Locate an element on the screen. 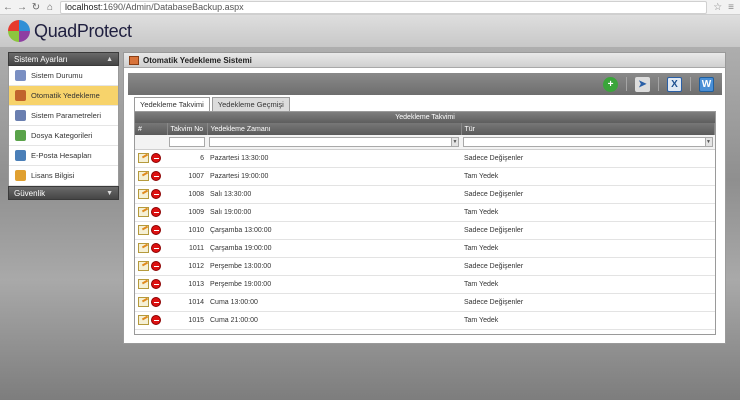 The image size is (740, 400). table-row: 1009 Salı 19:00:00 Tam Yedek is located at coordinates (425, 212).